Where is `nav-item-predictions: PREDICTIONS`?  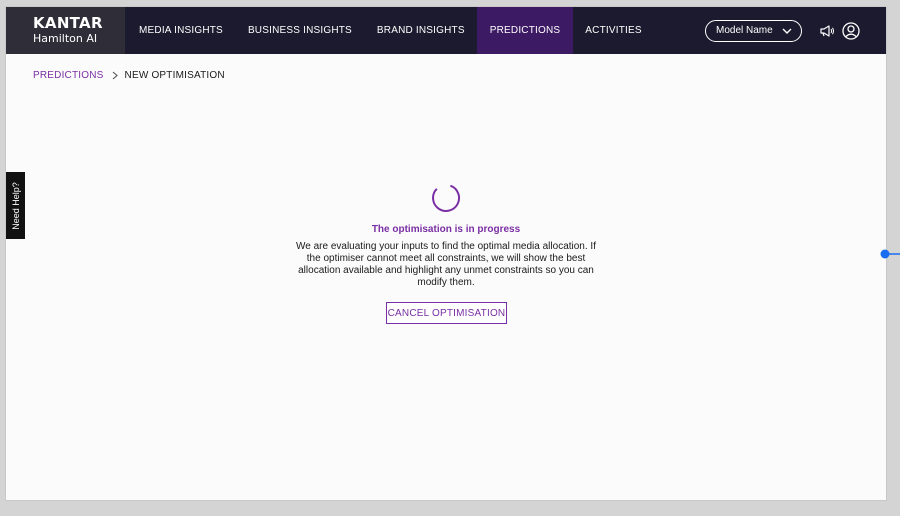 nav-item-predictions: PREDICTIONS is located at coordinates (525, 30).